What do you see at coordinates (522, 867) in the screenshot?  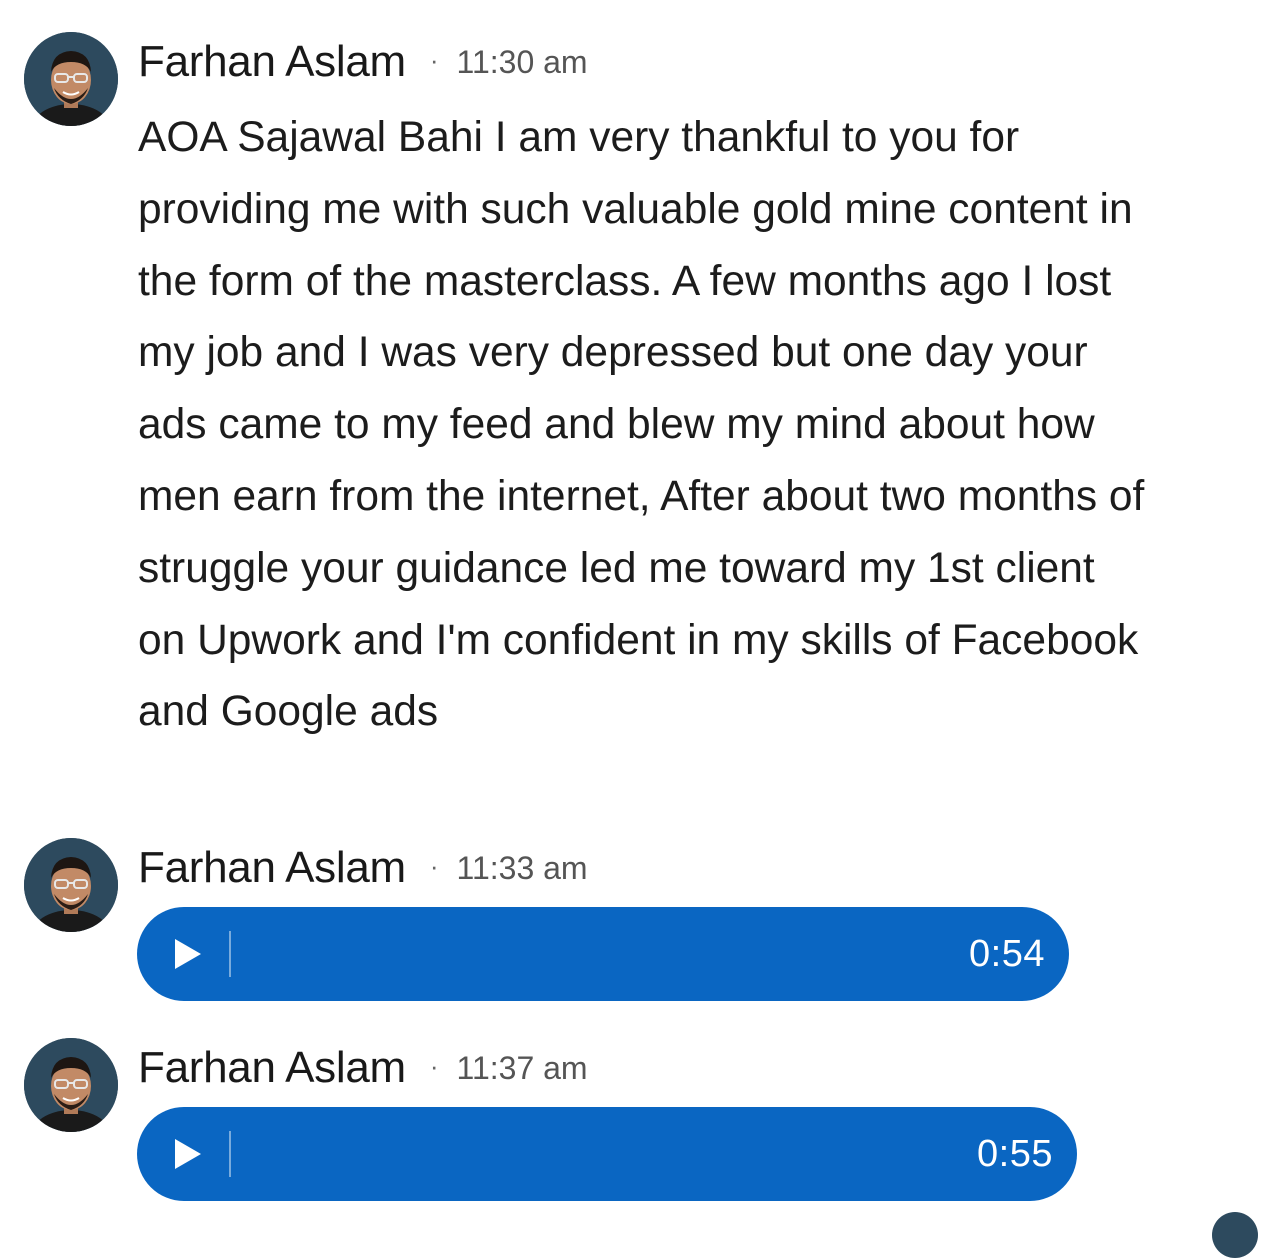 I see `timestamp: 11:33 am` at bounding box center [522, 867].